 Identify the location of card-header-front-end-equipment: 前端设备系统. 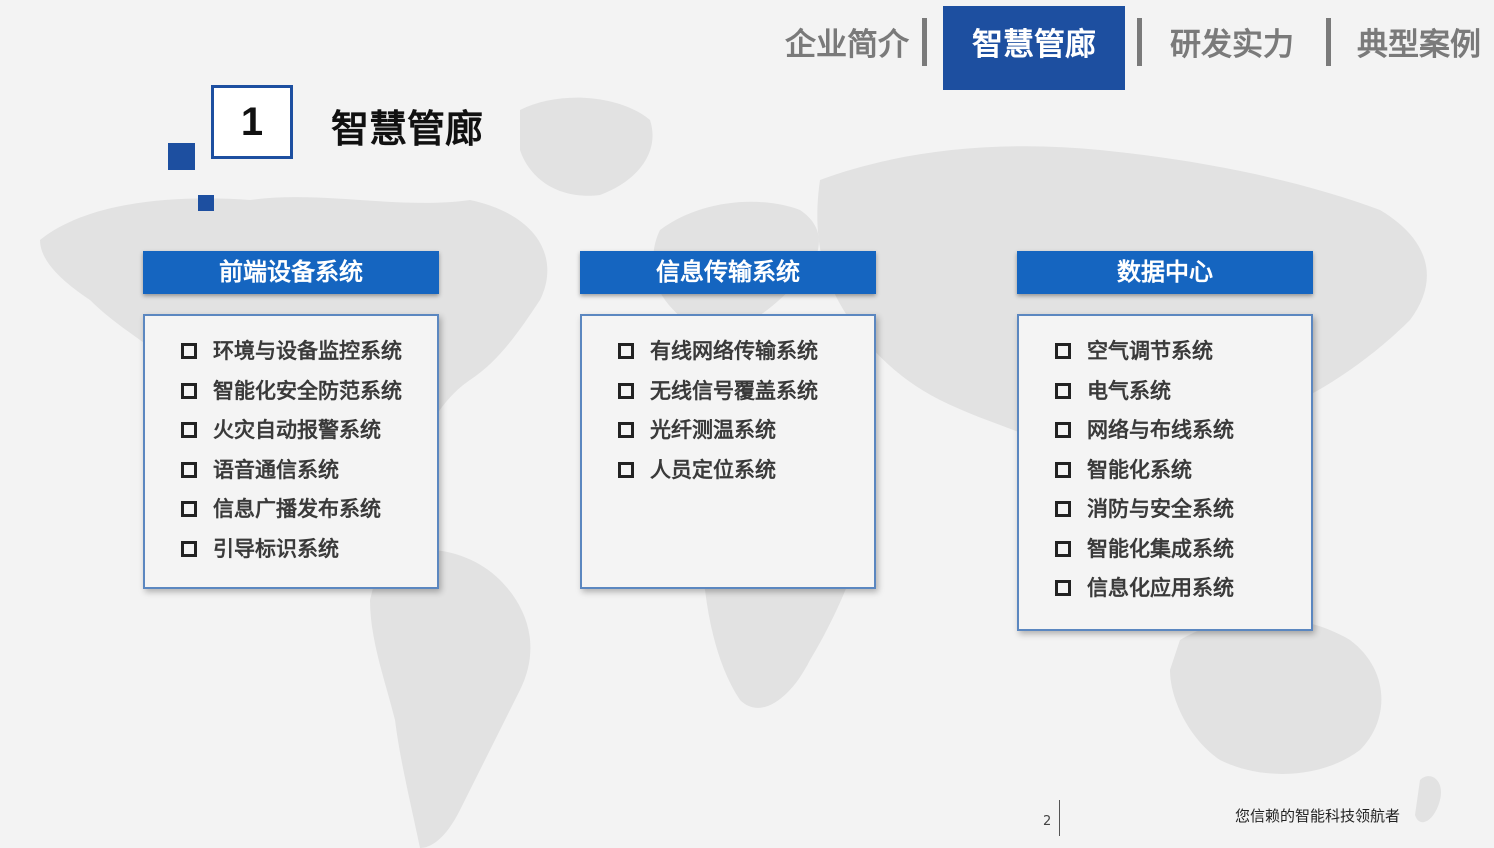
(291, 272).